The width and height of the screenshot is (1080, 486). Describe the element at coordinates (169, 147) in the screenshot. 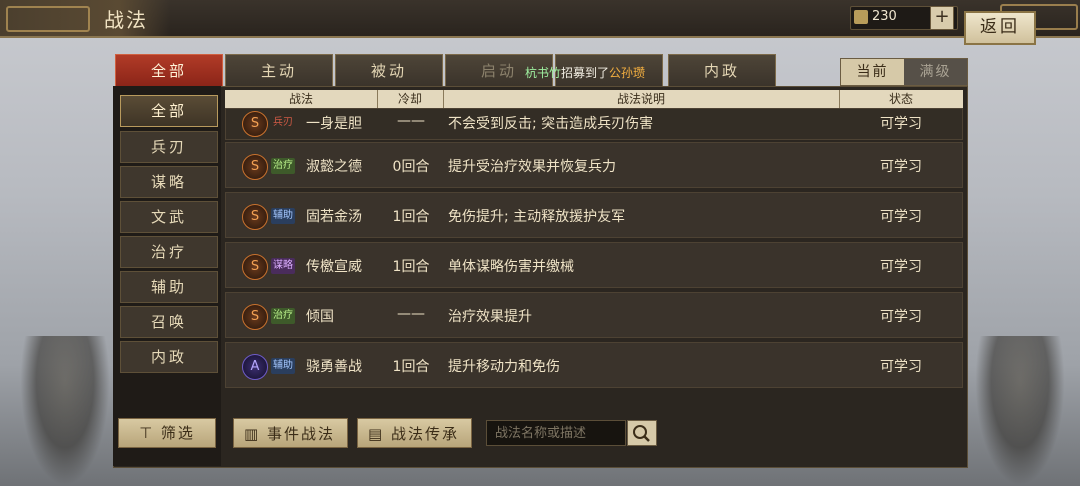

I see `category-weapon: 兵刃` at that location.